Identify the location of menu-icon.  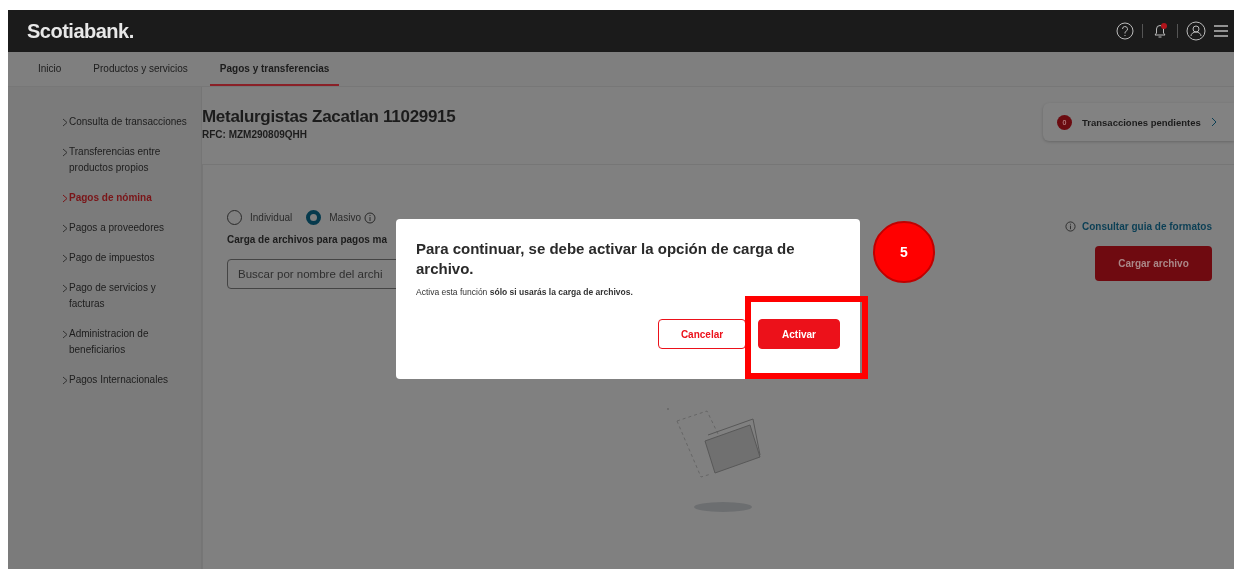
(1221, 31).